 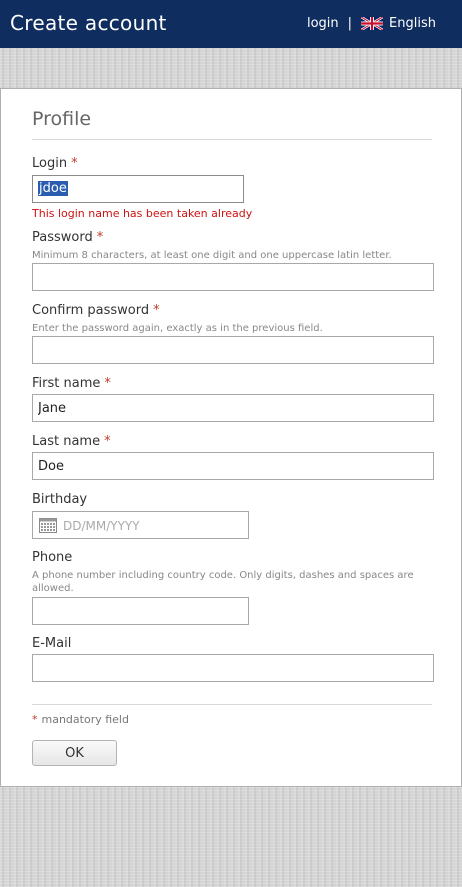 What do you see at coordinates (232, 704) in the screenshot?
I see `form-divider` at bounding box center [232, 704].